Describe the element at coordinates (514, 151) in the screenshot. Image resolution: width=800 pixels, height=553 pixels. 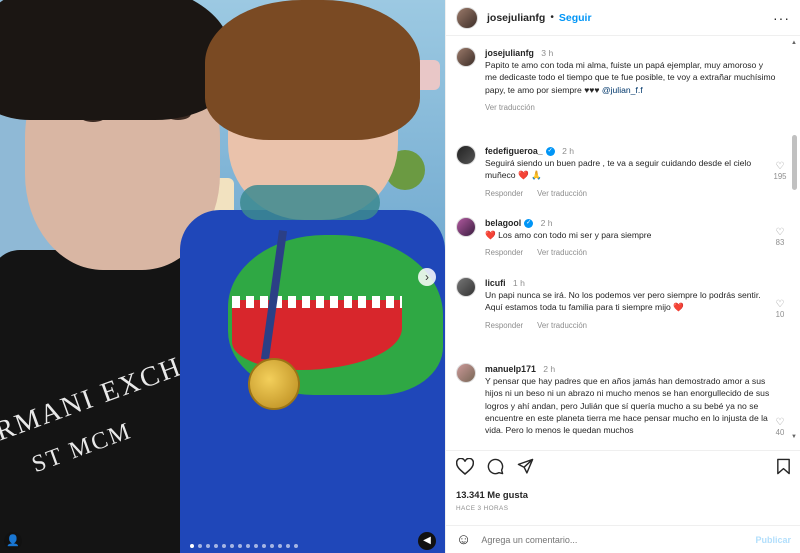
I see `comment-username: fedefigueroa_` at that location.